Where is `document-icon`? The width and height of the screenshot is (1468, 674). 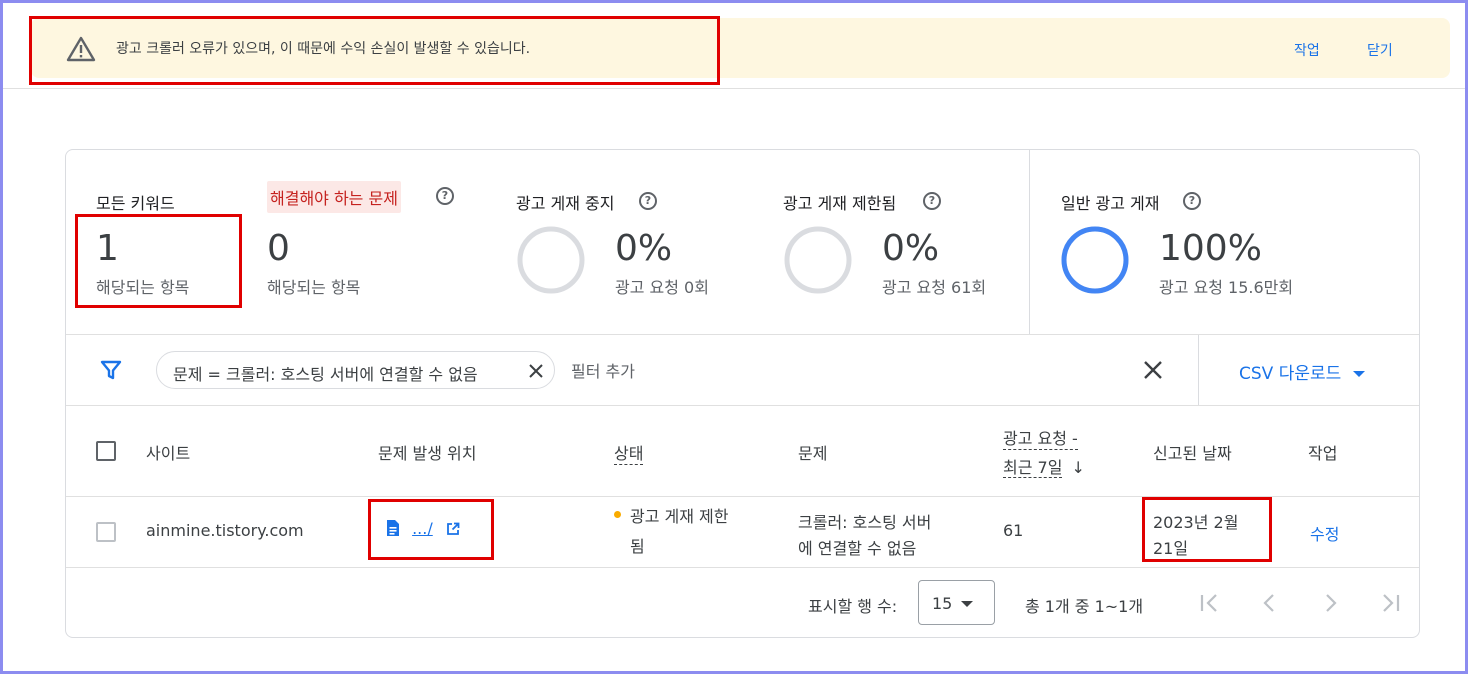 document-icon is located at coordinates (393, 528).